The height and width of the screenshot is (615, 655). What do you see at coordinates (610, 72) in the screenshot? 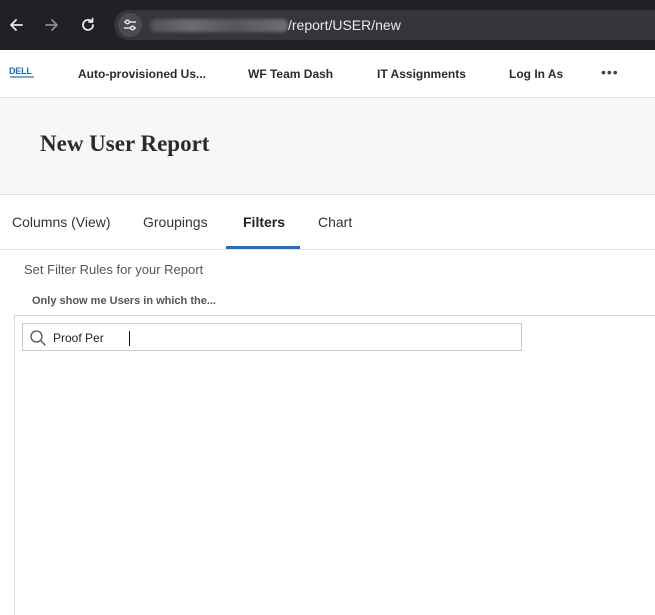
I see `more-menu-icon: •••` at bounding box center [610, 72].